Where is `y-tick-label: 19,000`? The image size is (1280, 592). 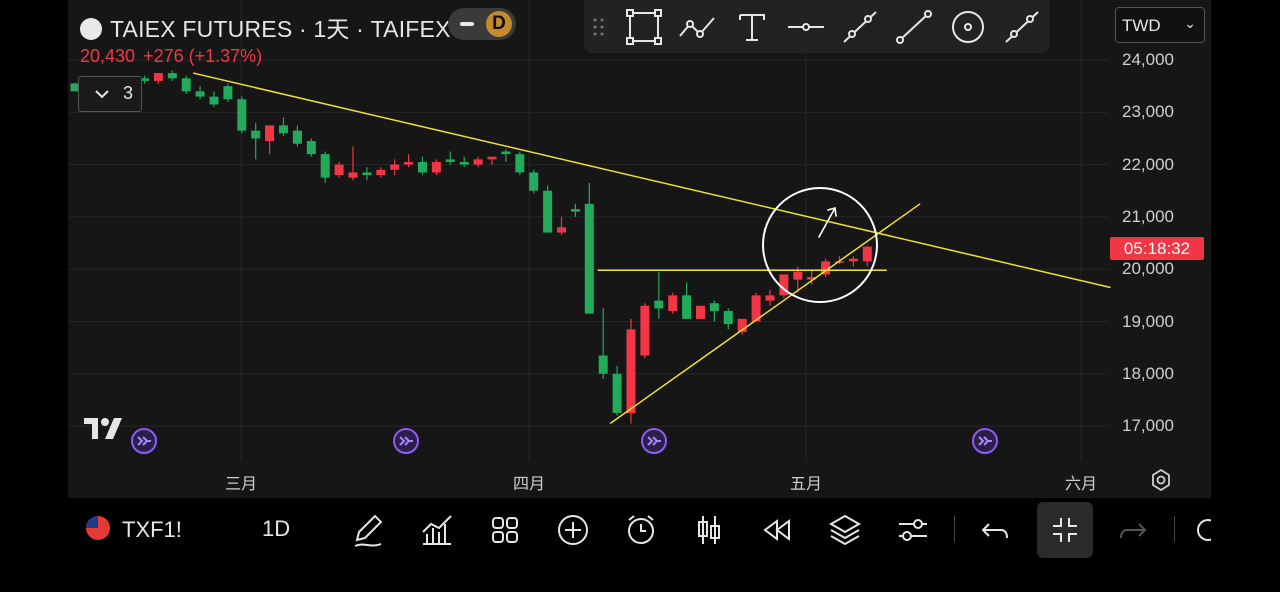 y-tick-label: 19,000 is located at coordinates (1148, 321).